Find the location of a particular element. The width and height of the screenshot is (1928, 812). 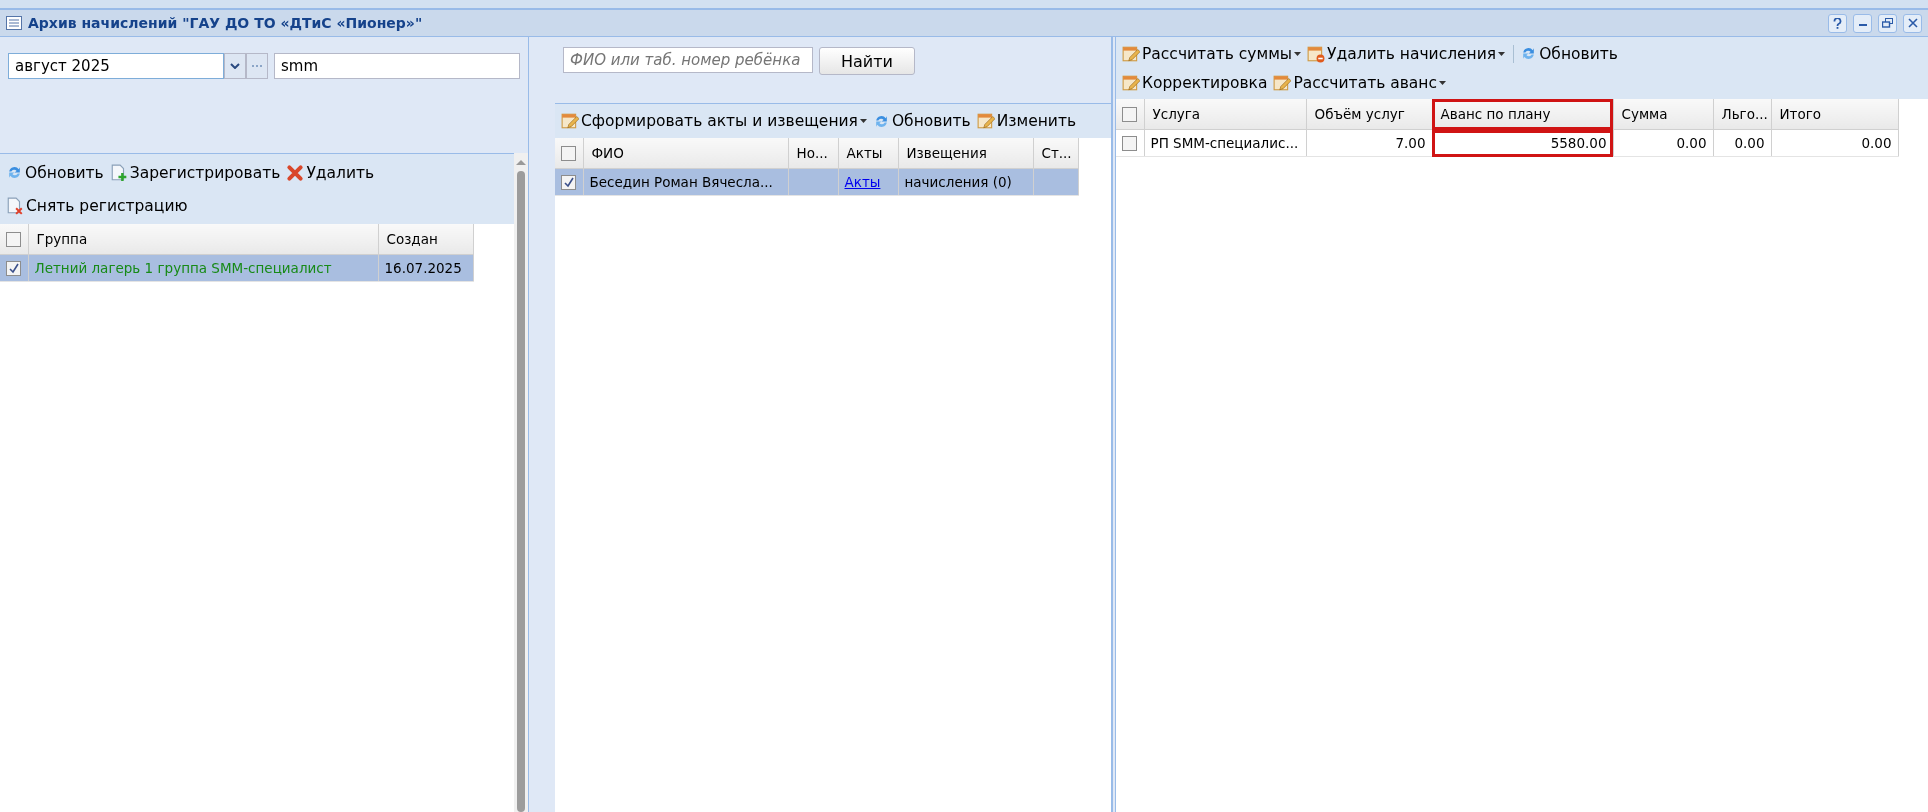

toolbar-button: Зарегистрировать is located at coordinates (196, 172).